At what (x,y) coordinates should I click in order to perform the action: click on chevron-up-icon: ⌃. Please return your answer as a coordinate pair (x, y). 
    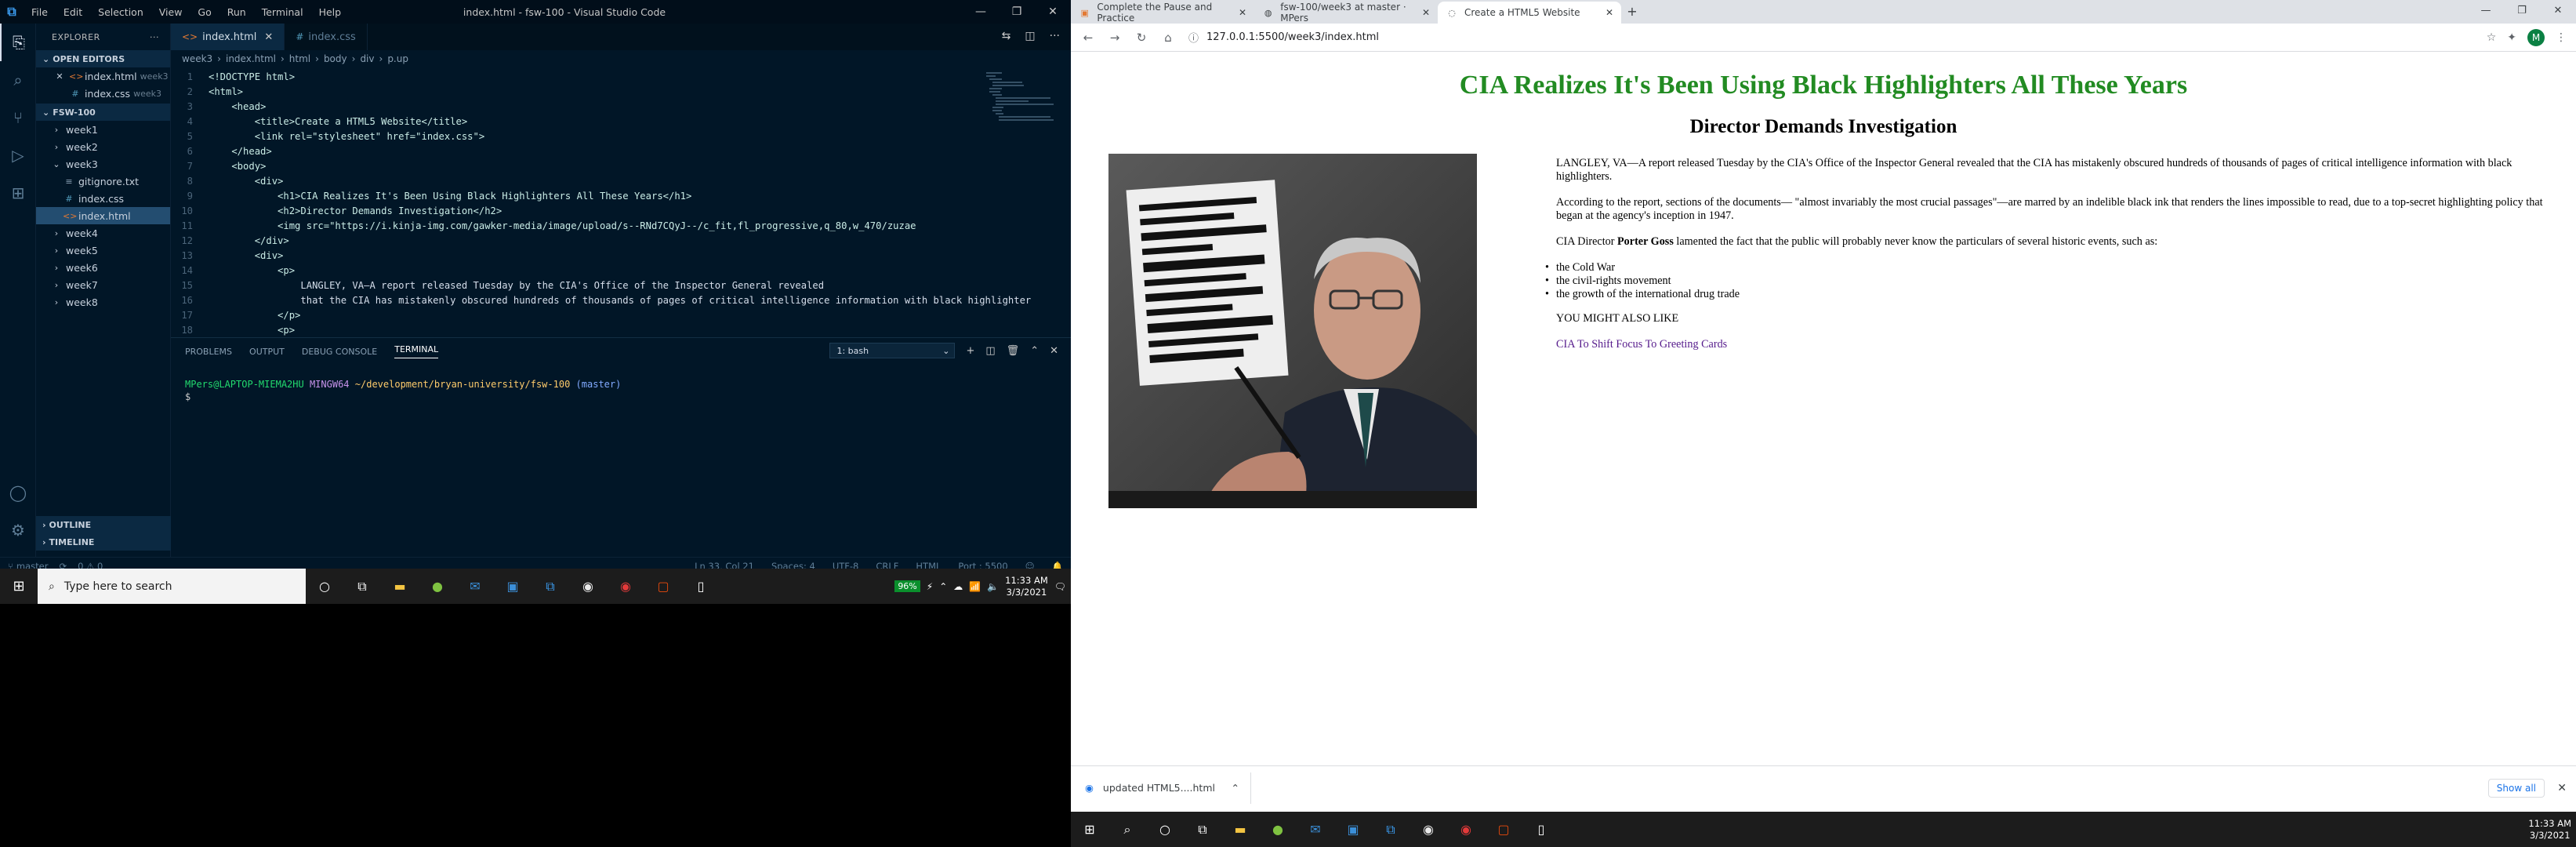
    Looking at the image, I should click on (1235, 788).